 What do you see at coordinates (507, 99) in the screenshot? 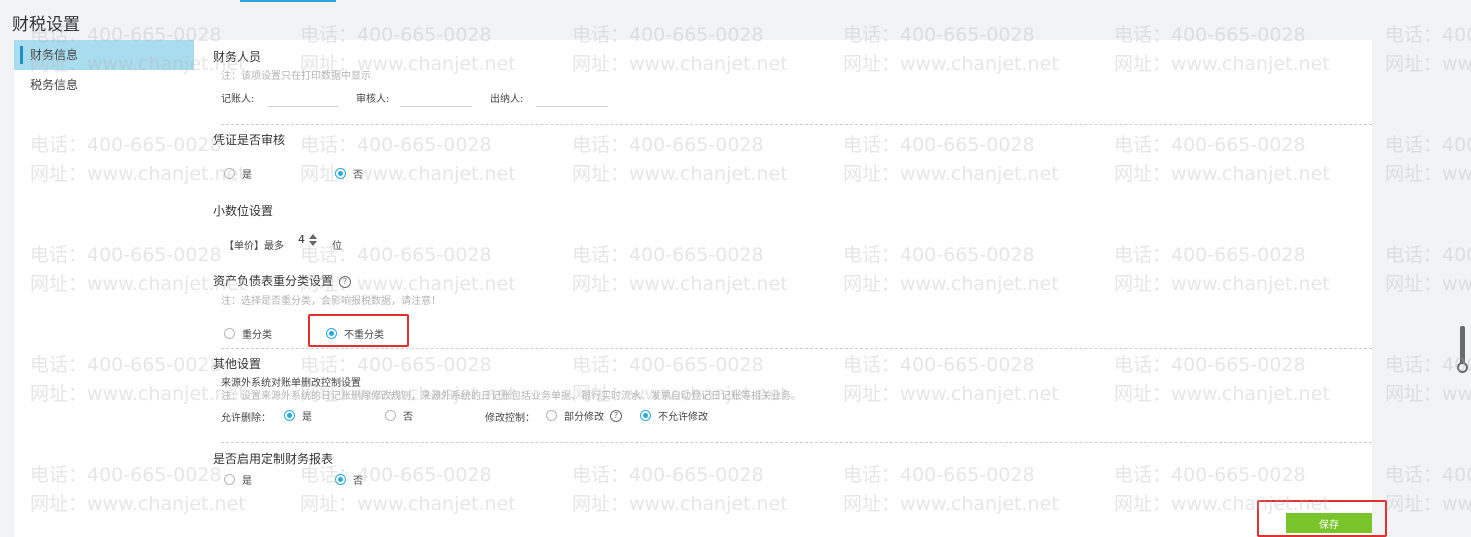
I see `cashier-label: 出纳人:` at bounding box center [507, 99].